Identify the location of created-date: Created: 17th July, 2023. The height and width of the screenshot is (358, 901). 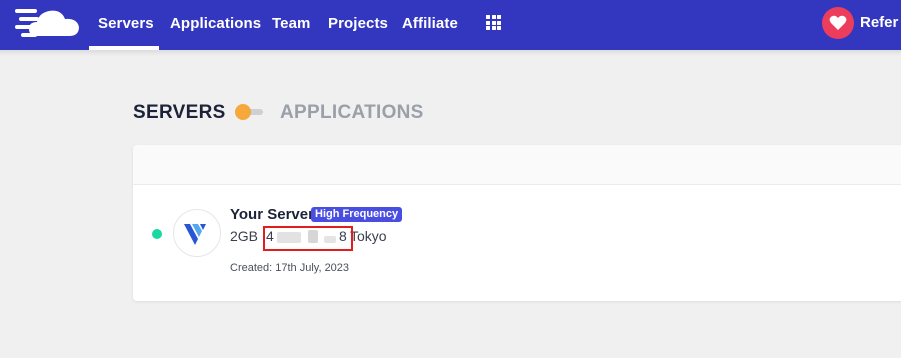
(290, 268).